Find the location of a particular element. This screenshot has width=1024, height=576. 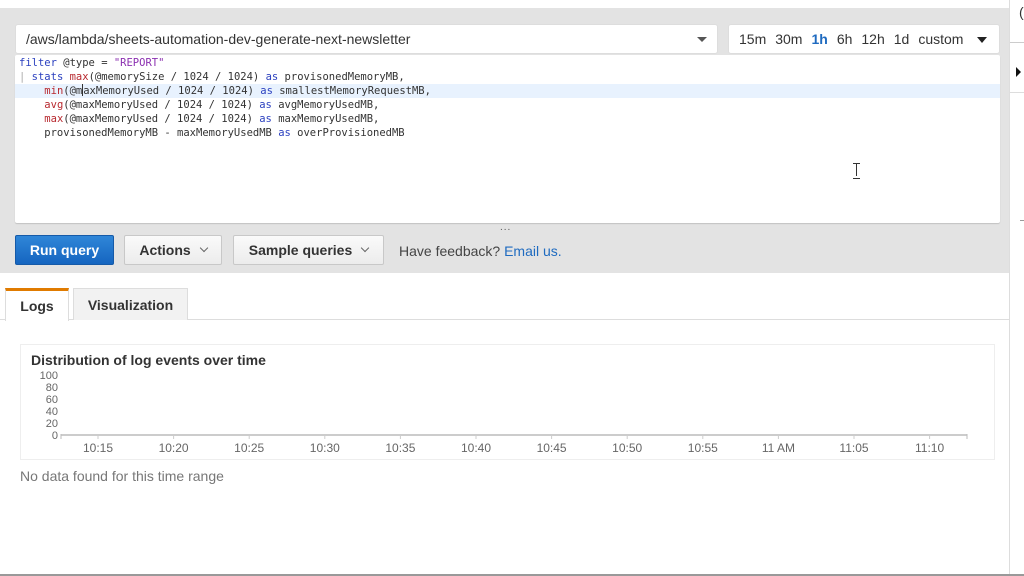

x-tick-label: 10:55 is located at coordinates (703, 448).